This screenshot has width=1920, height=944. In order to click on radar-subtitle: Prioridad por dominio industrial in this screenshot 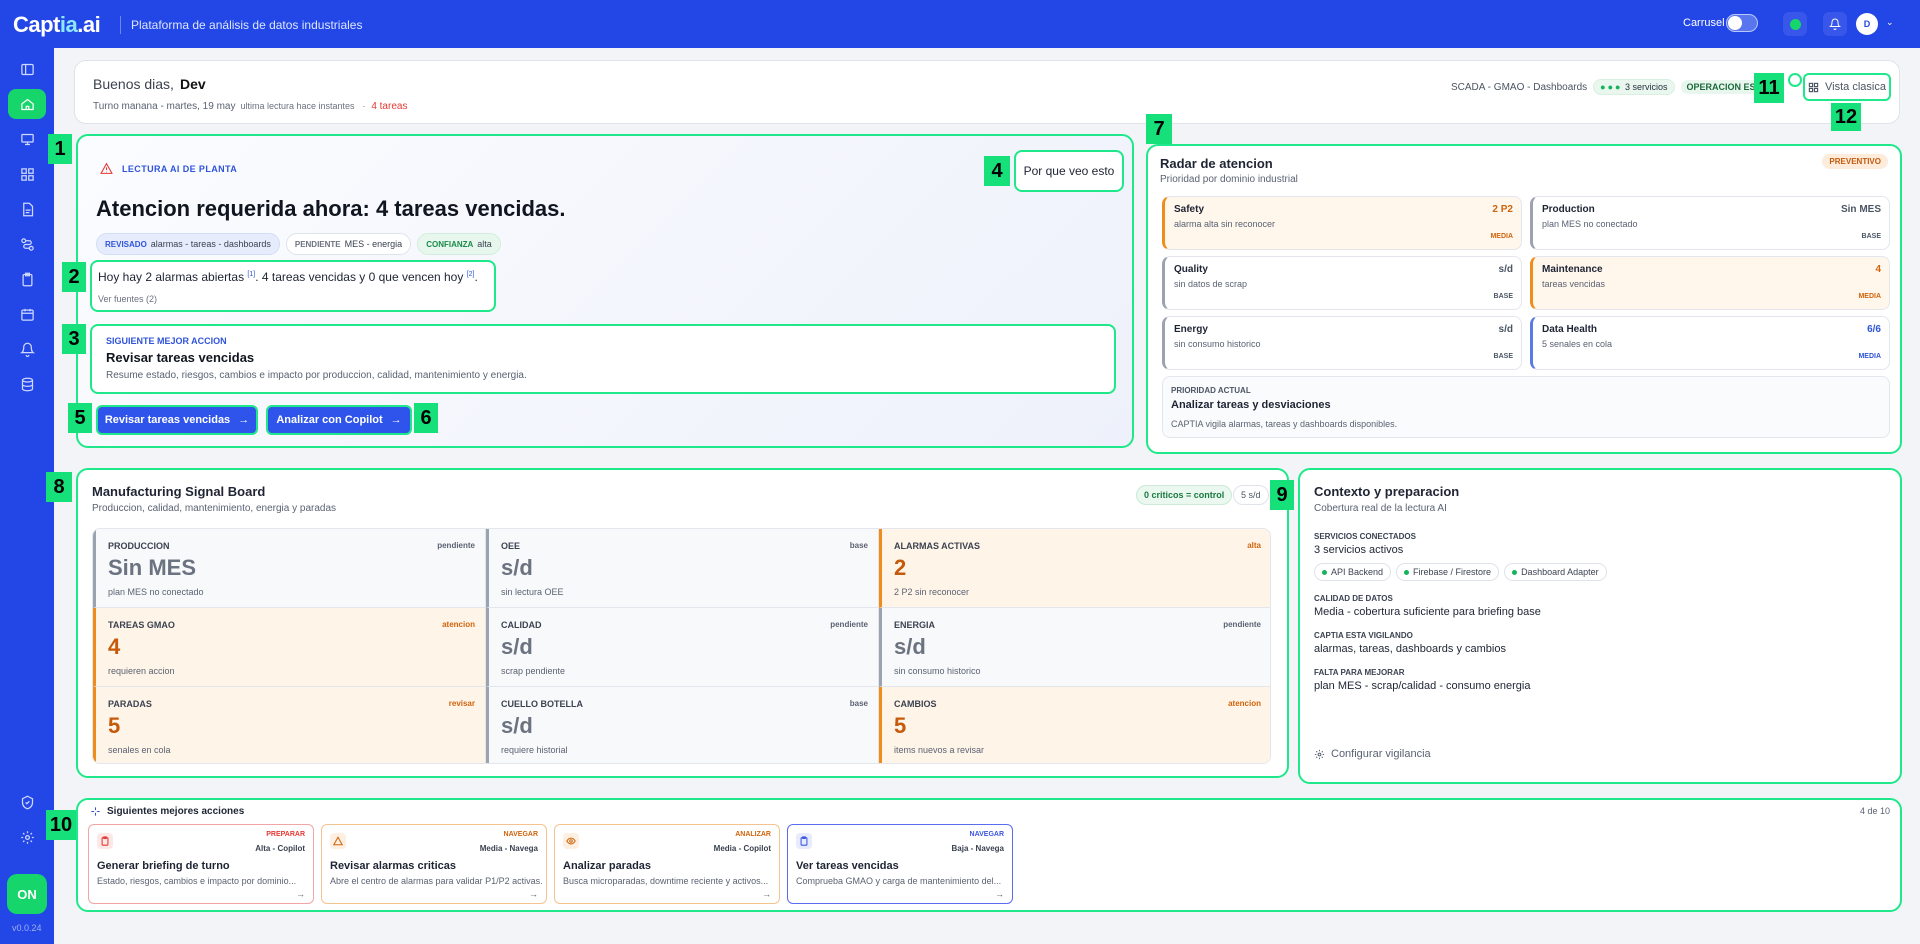, I will do `click(1229, 179)`.